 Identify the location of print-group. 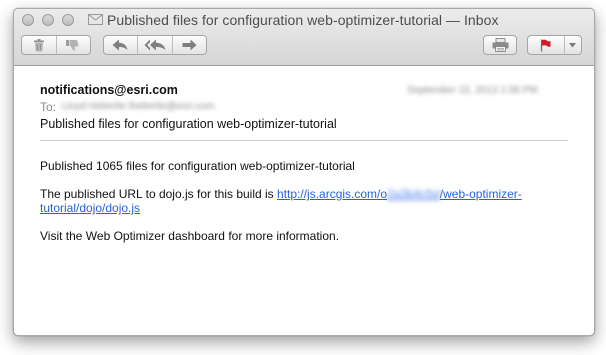
(500, 45).